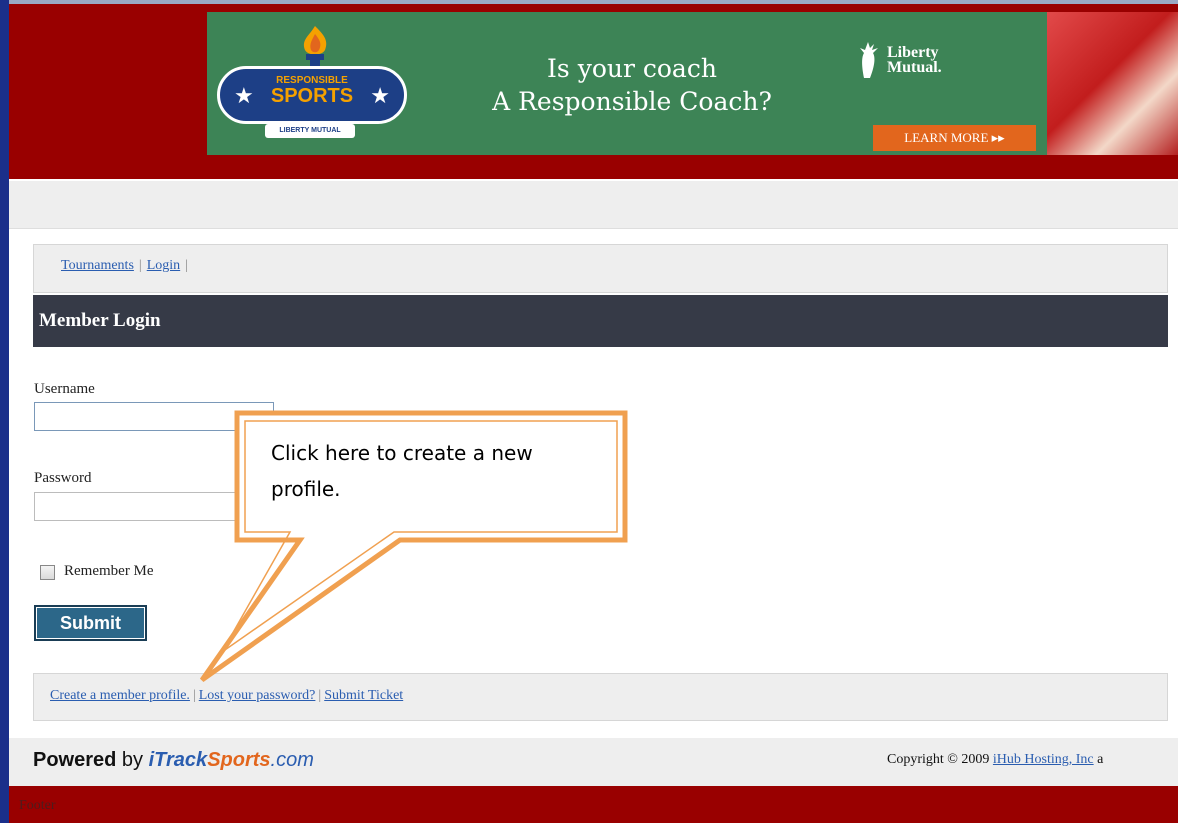  Describe the element at coordinates (402, 471) in the screenshot. I see `callout-text: Click here to create a new profile.` at that location.